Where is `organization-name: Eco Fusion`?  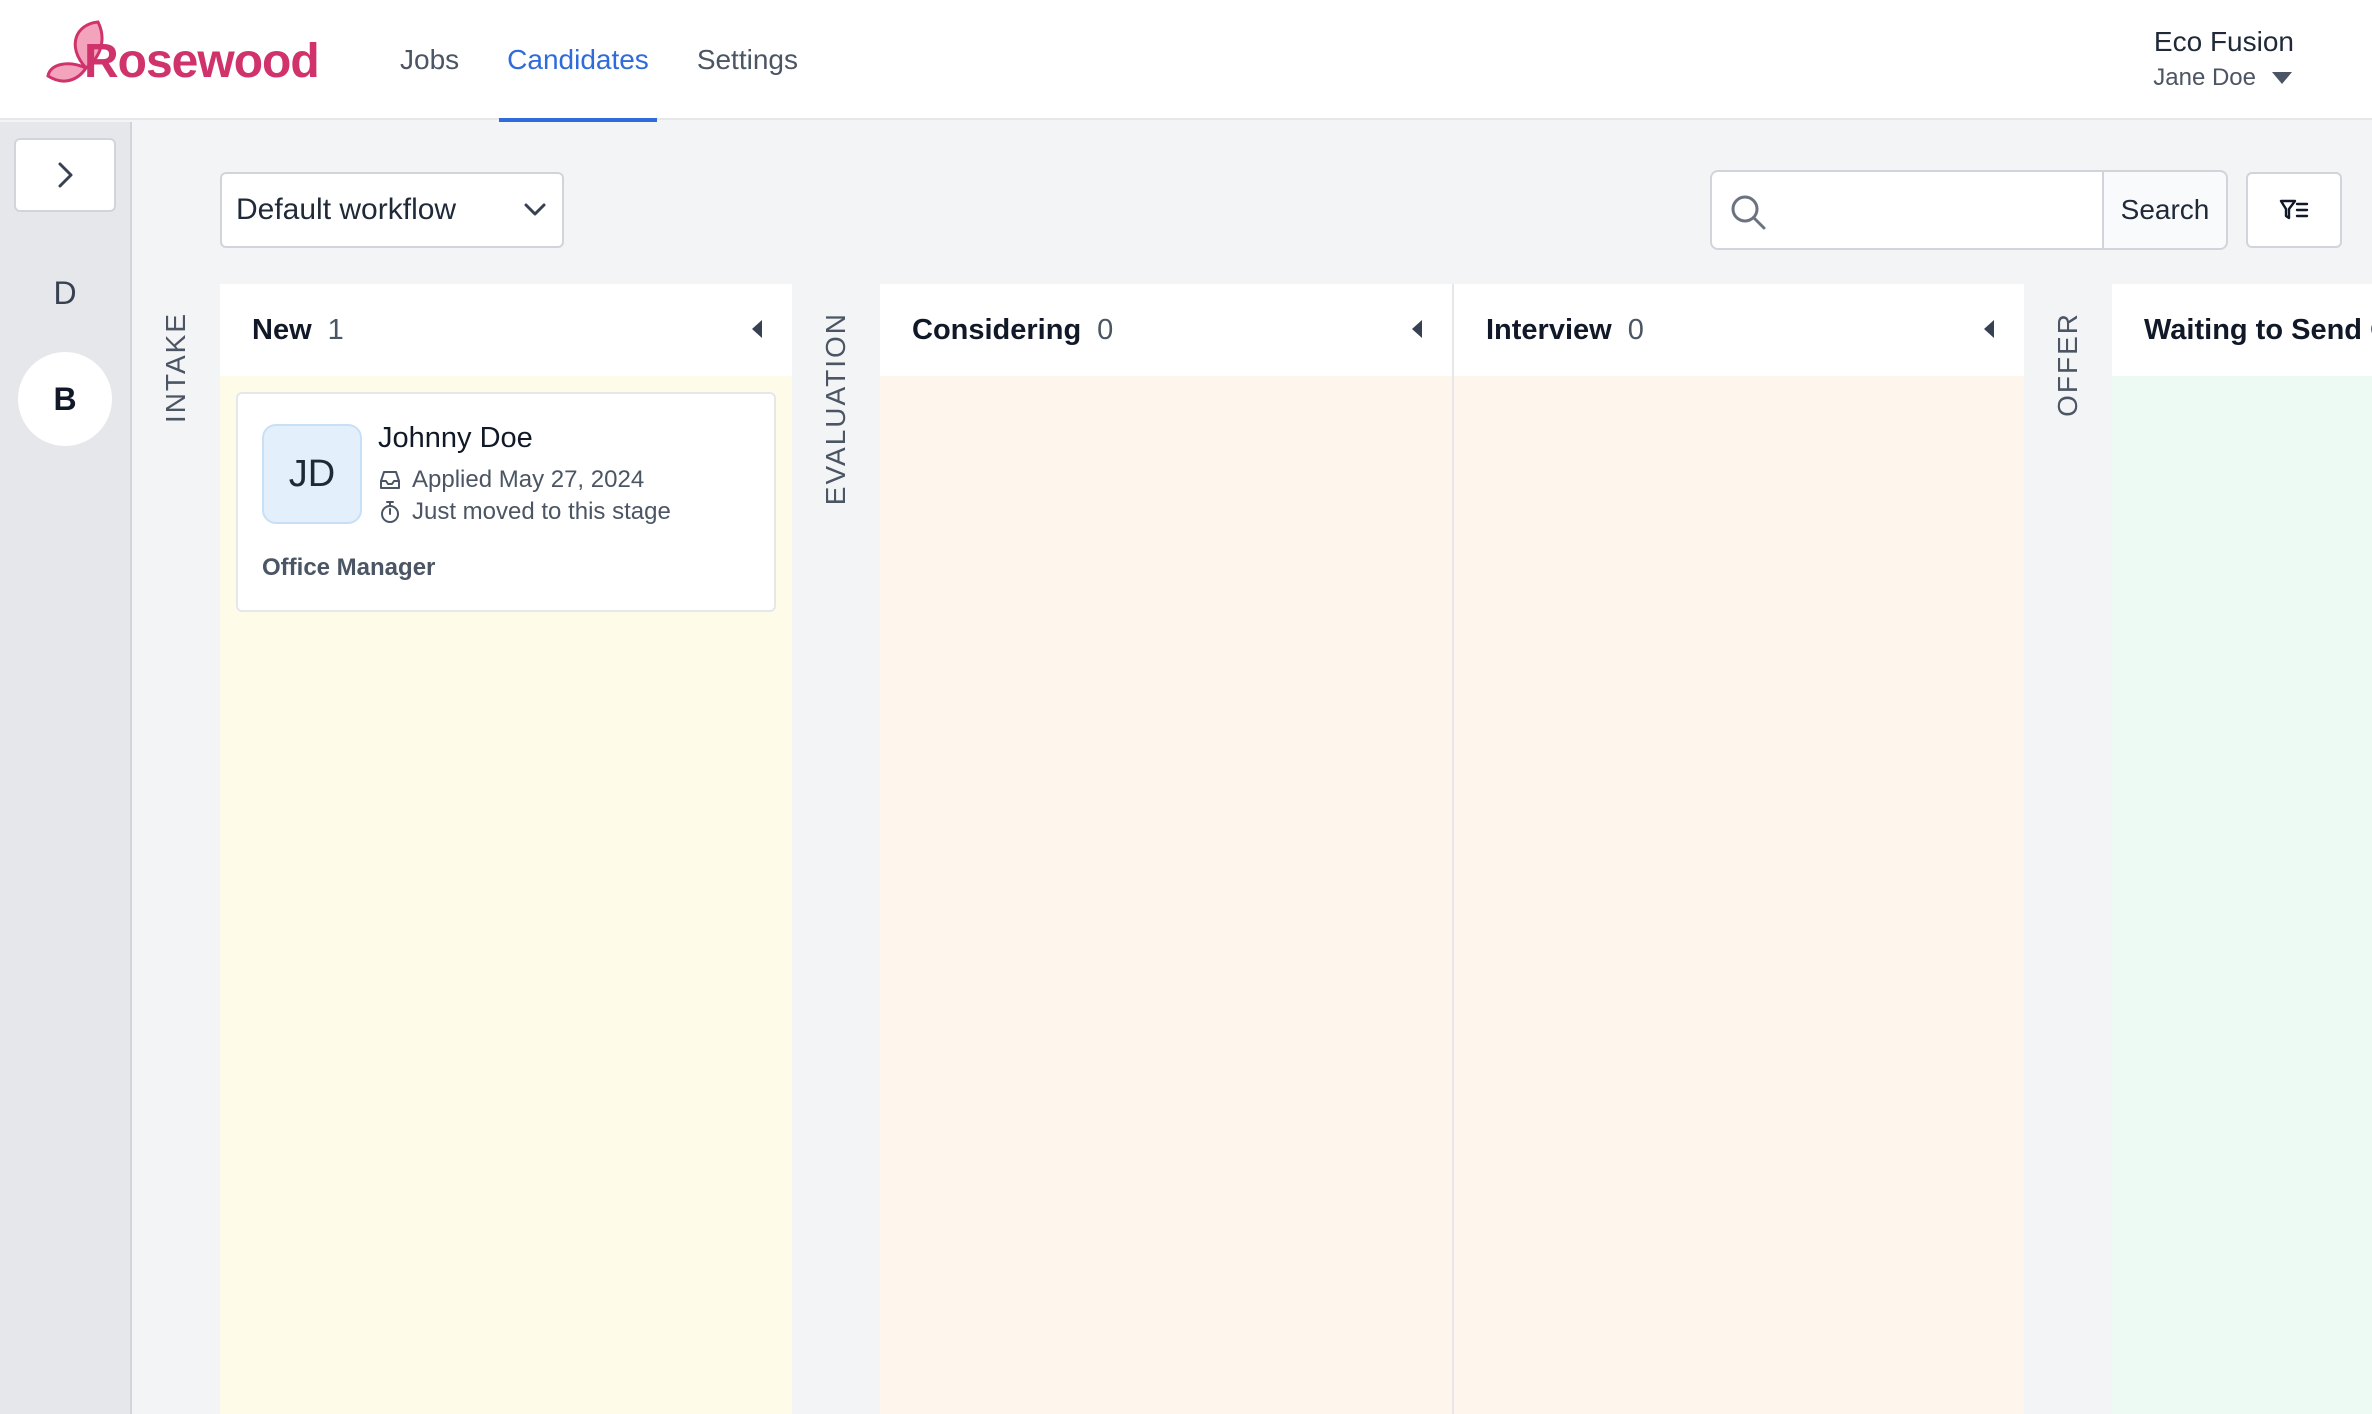 organization-name: Eco Fusion is located at coordinates (2223, 41).